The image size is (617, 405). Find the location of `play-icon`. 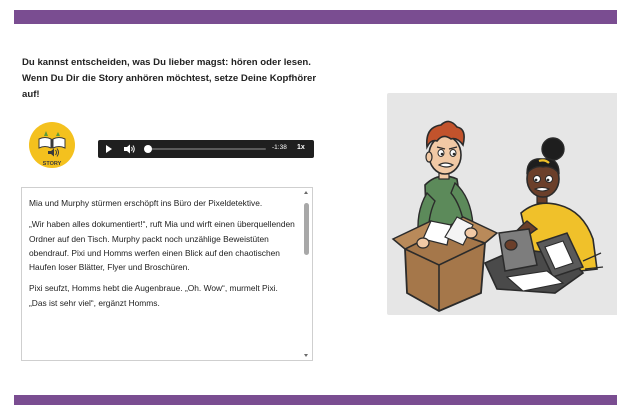

play-icon is located at coordinates (109, 149).